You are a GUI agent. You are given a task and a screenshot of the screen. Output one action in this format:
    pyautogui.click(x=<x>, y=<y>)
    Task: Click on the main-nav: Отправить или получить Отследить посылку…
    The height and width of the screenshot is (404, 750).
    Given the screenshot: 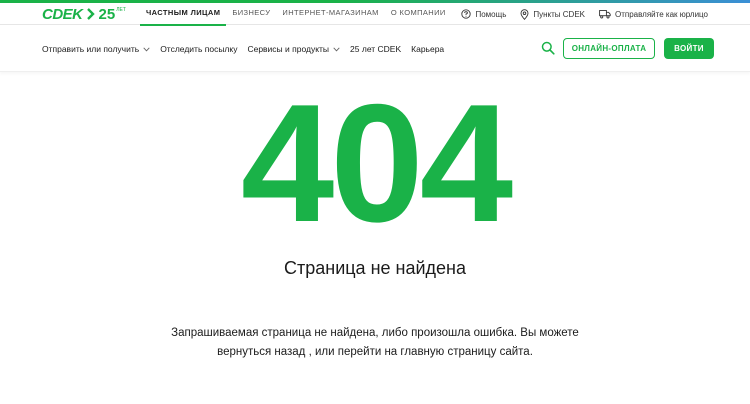 What is the action you would take?
    pyautogui.click(x=375, y=49)
    